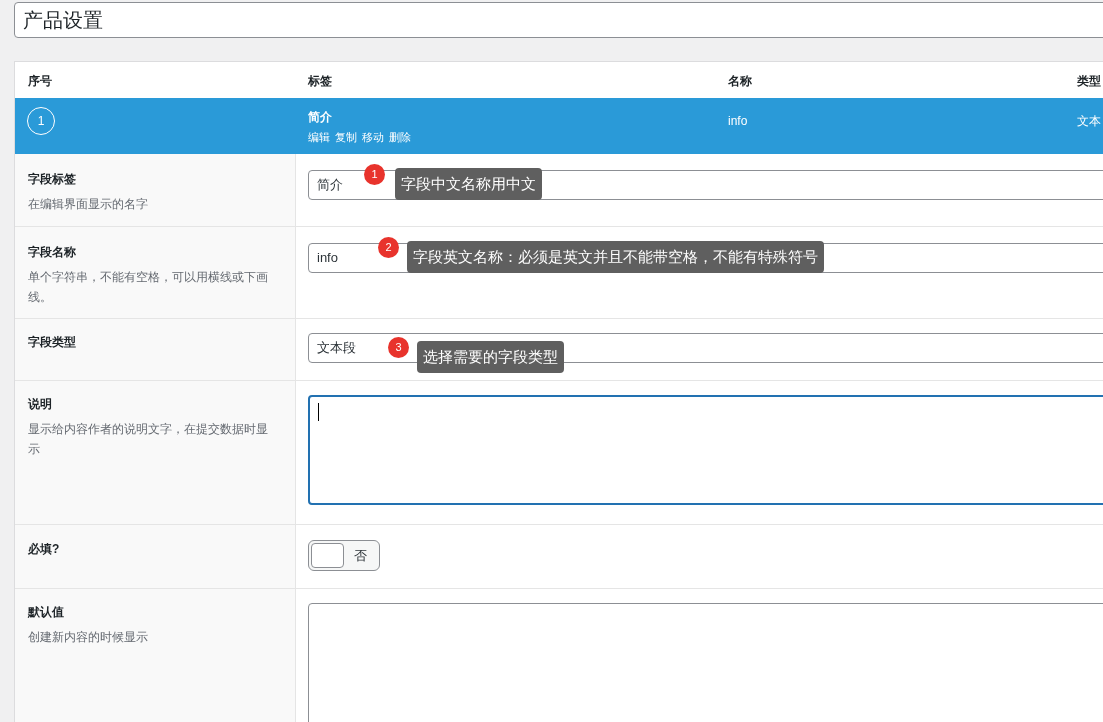  I want to click on step-badge: 1, so click(374, 174).